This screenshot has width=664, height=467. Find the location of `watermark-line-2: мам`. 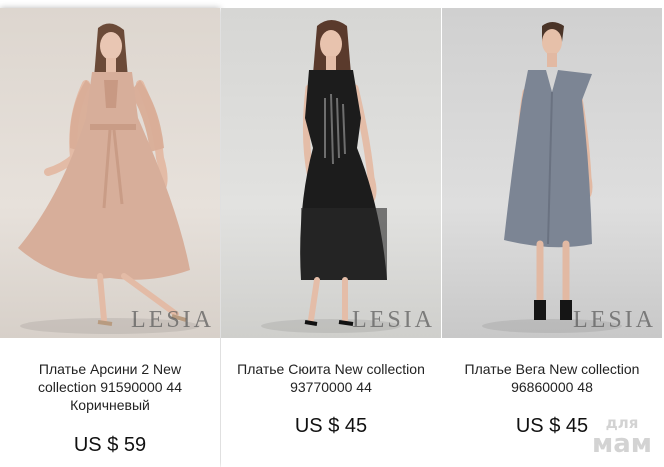

watermark-line-2: мам is located at coordinates (621, 444).